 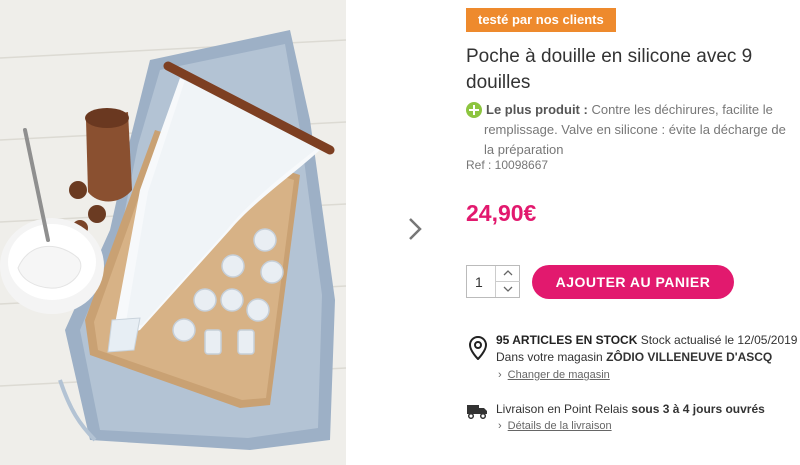 What do you see at coordinates (501, 213) in the screenshot?
I see `product-price: 24,90€` at bounding box center [501, 213].